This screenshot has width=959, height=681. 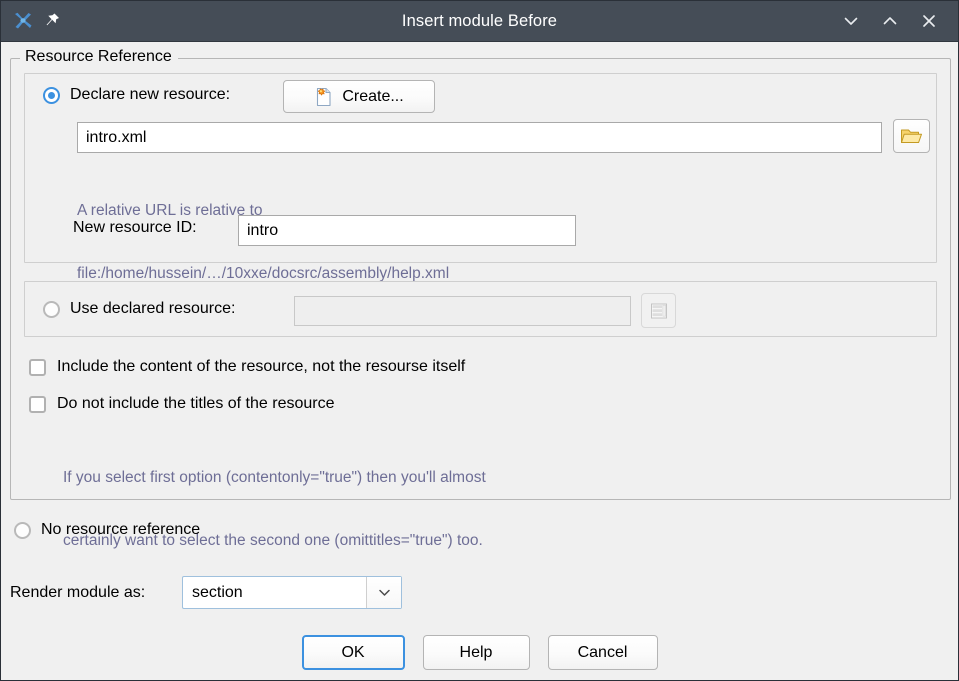 What do you see at coordinates (37, 367) in the screenshot?
I see `content-only-checkbox` at bounding box center [37, 367].